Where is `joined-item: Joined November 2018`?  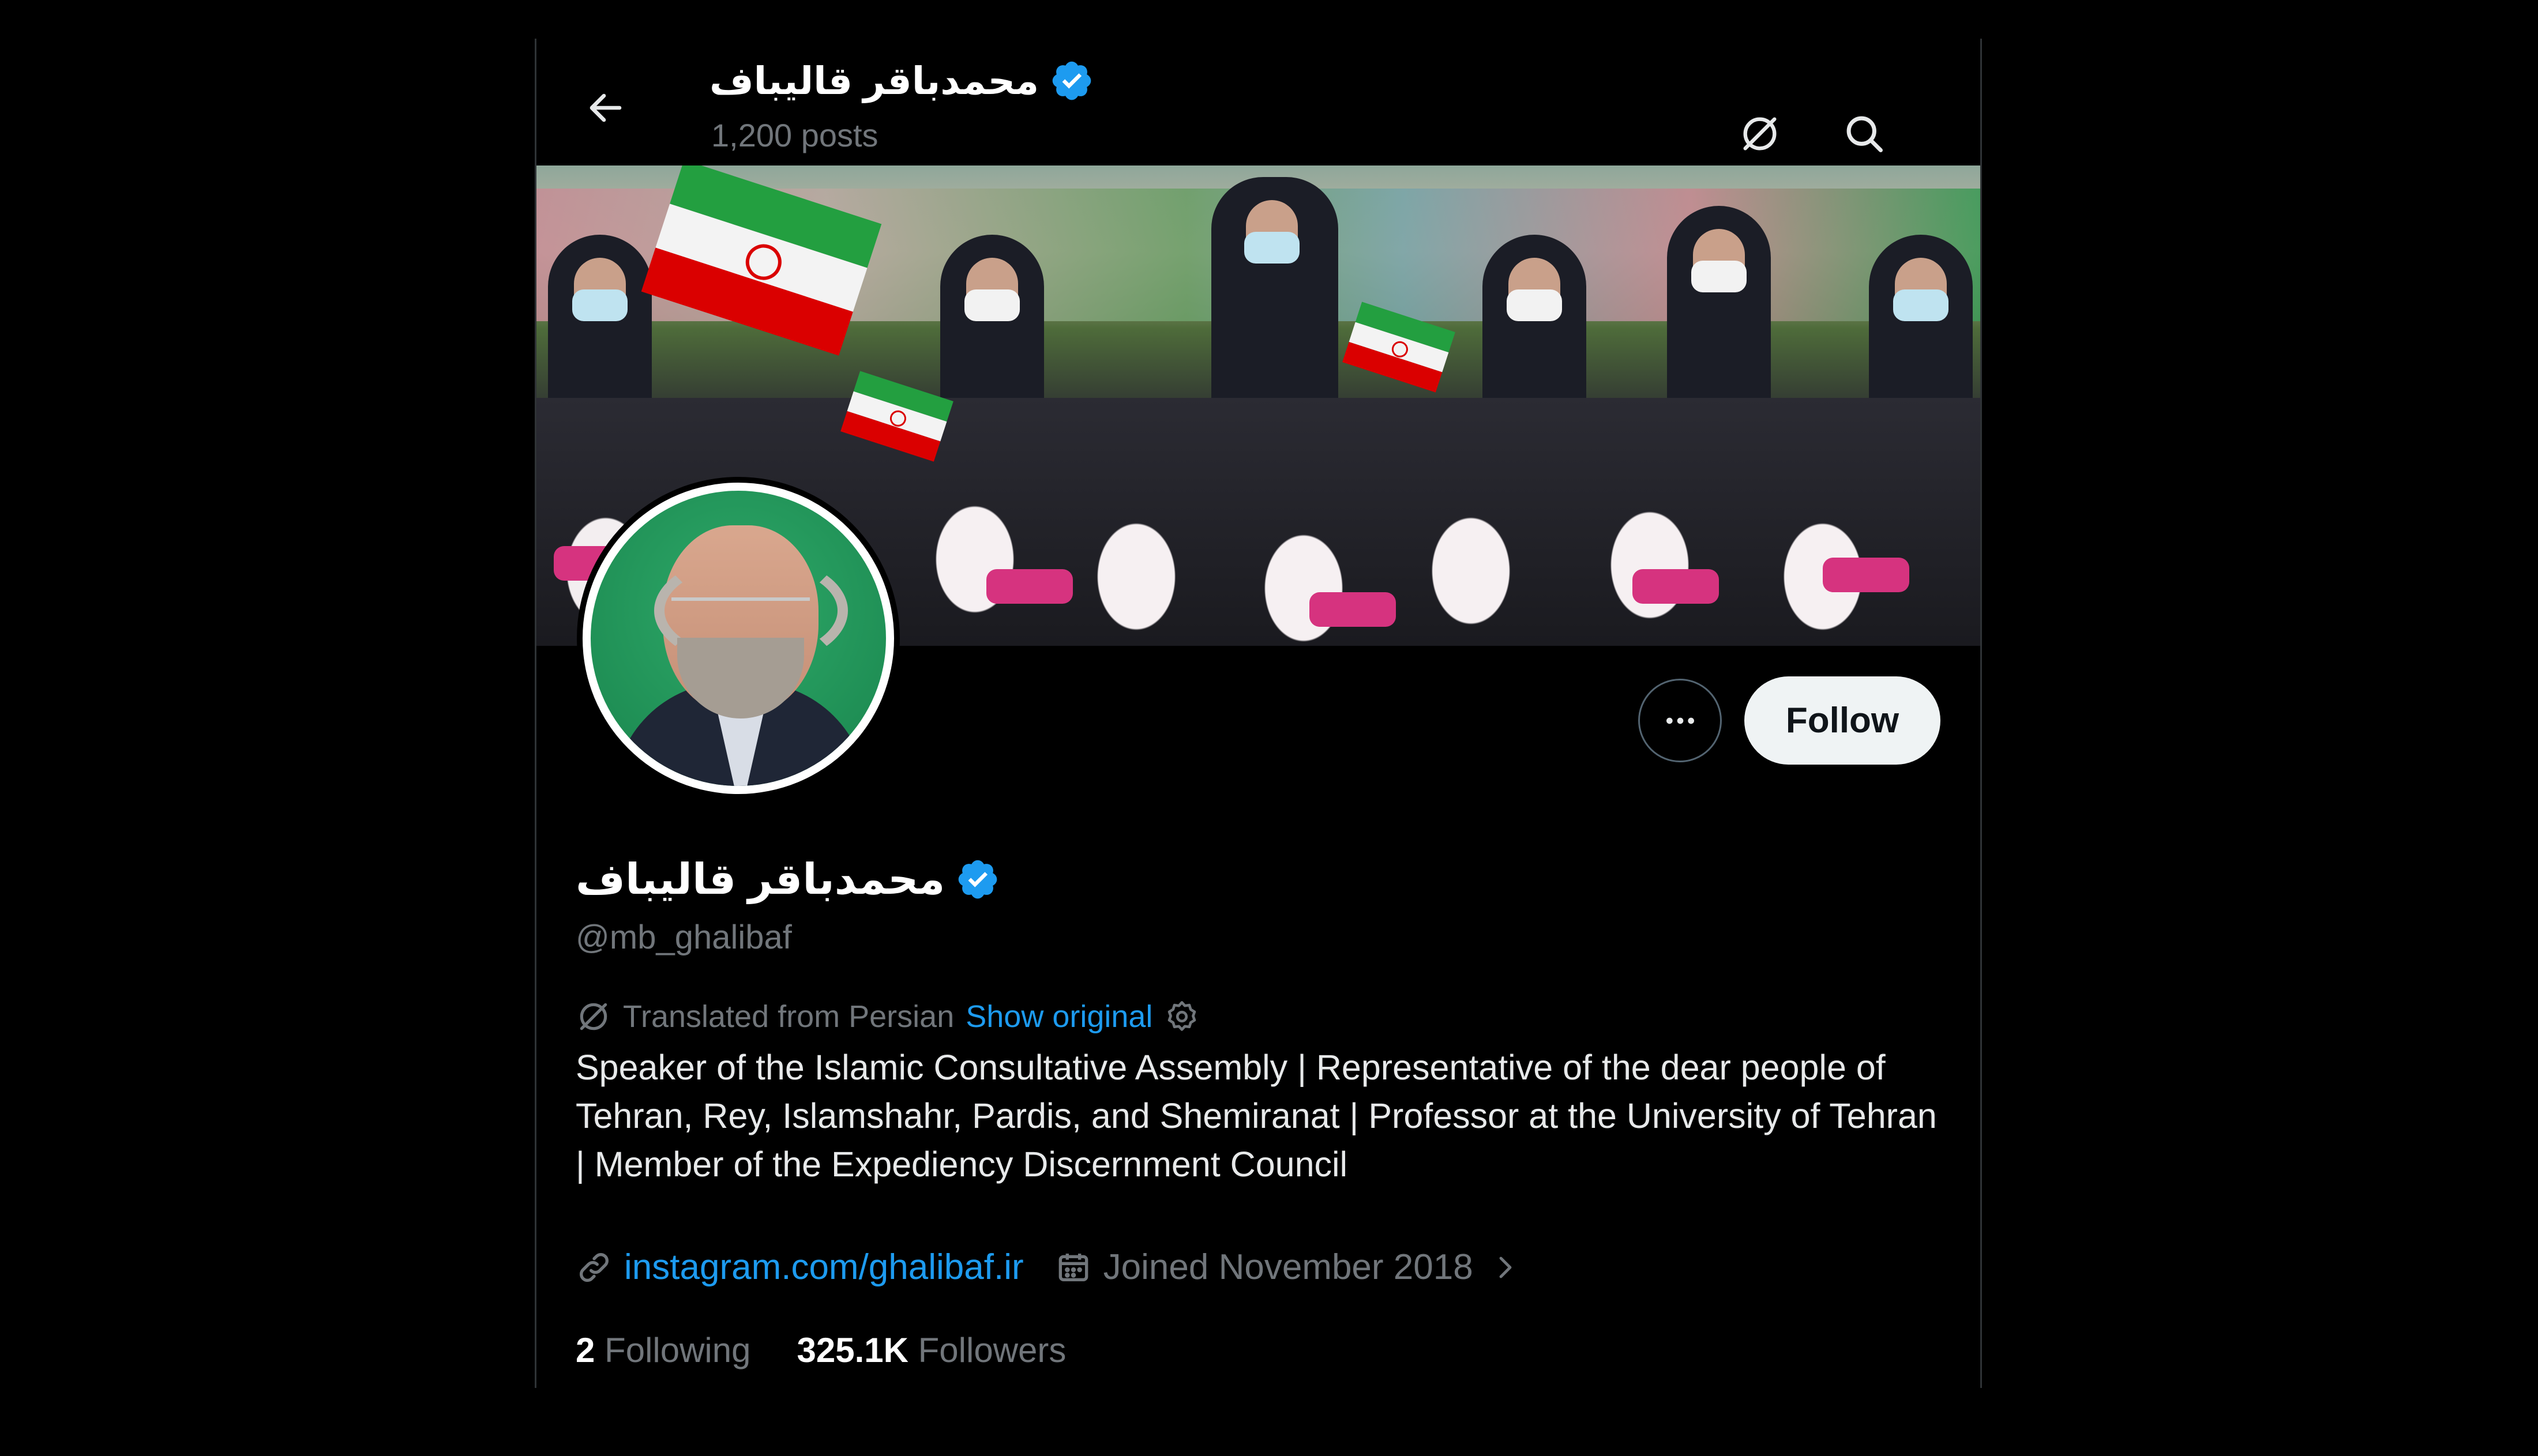
joined-item: Joined November 2018 is located at coordinates (1286, 1267).